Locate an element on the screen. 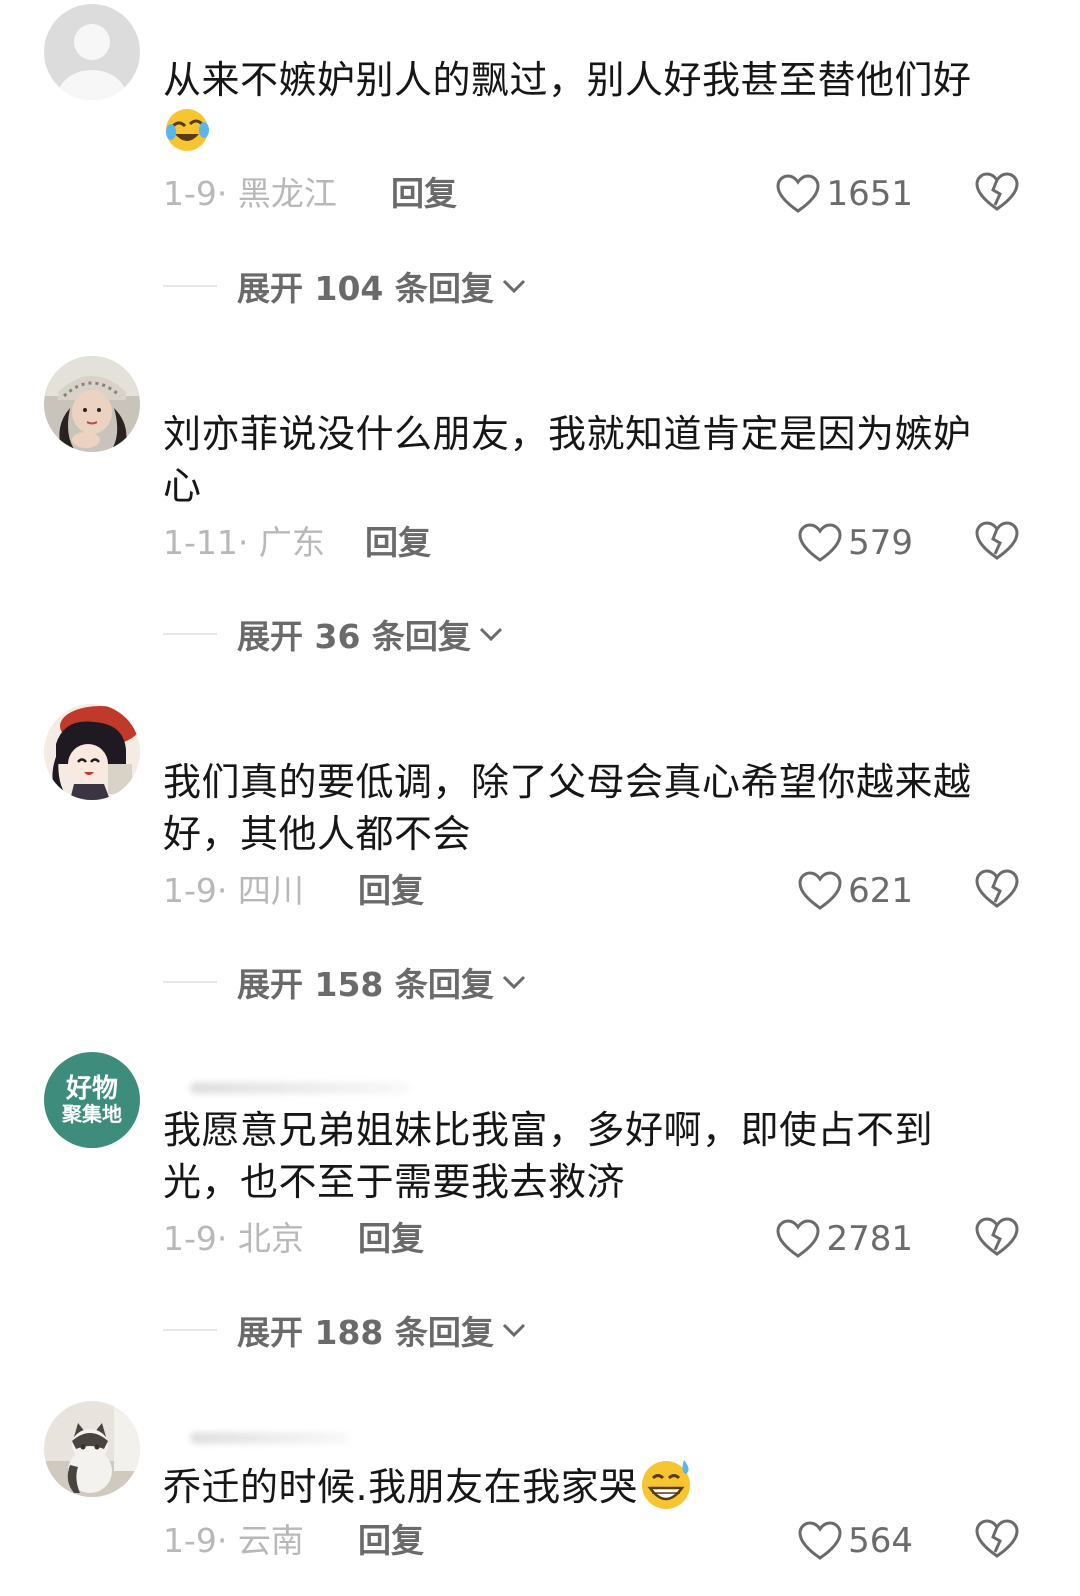 The width and height of the screenshot is (1080, 1596). like-count: 564 is located at coordinates (880, 1541).